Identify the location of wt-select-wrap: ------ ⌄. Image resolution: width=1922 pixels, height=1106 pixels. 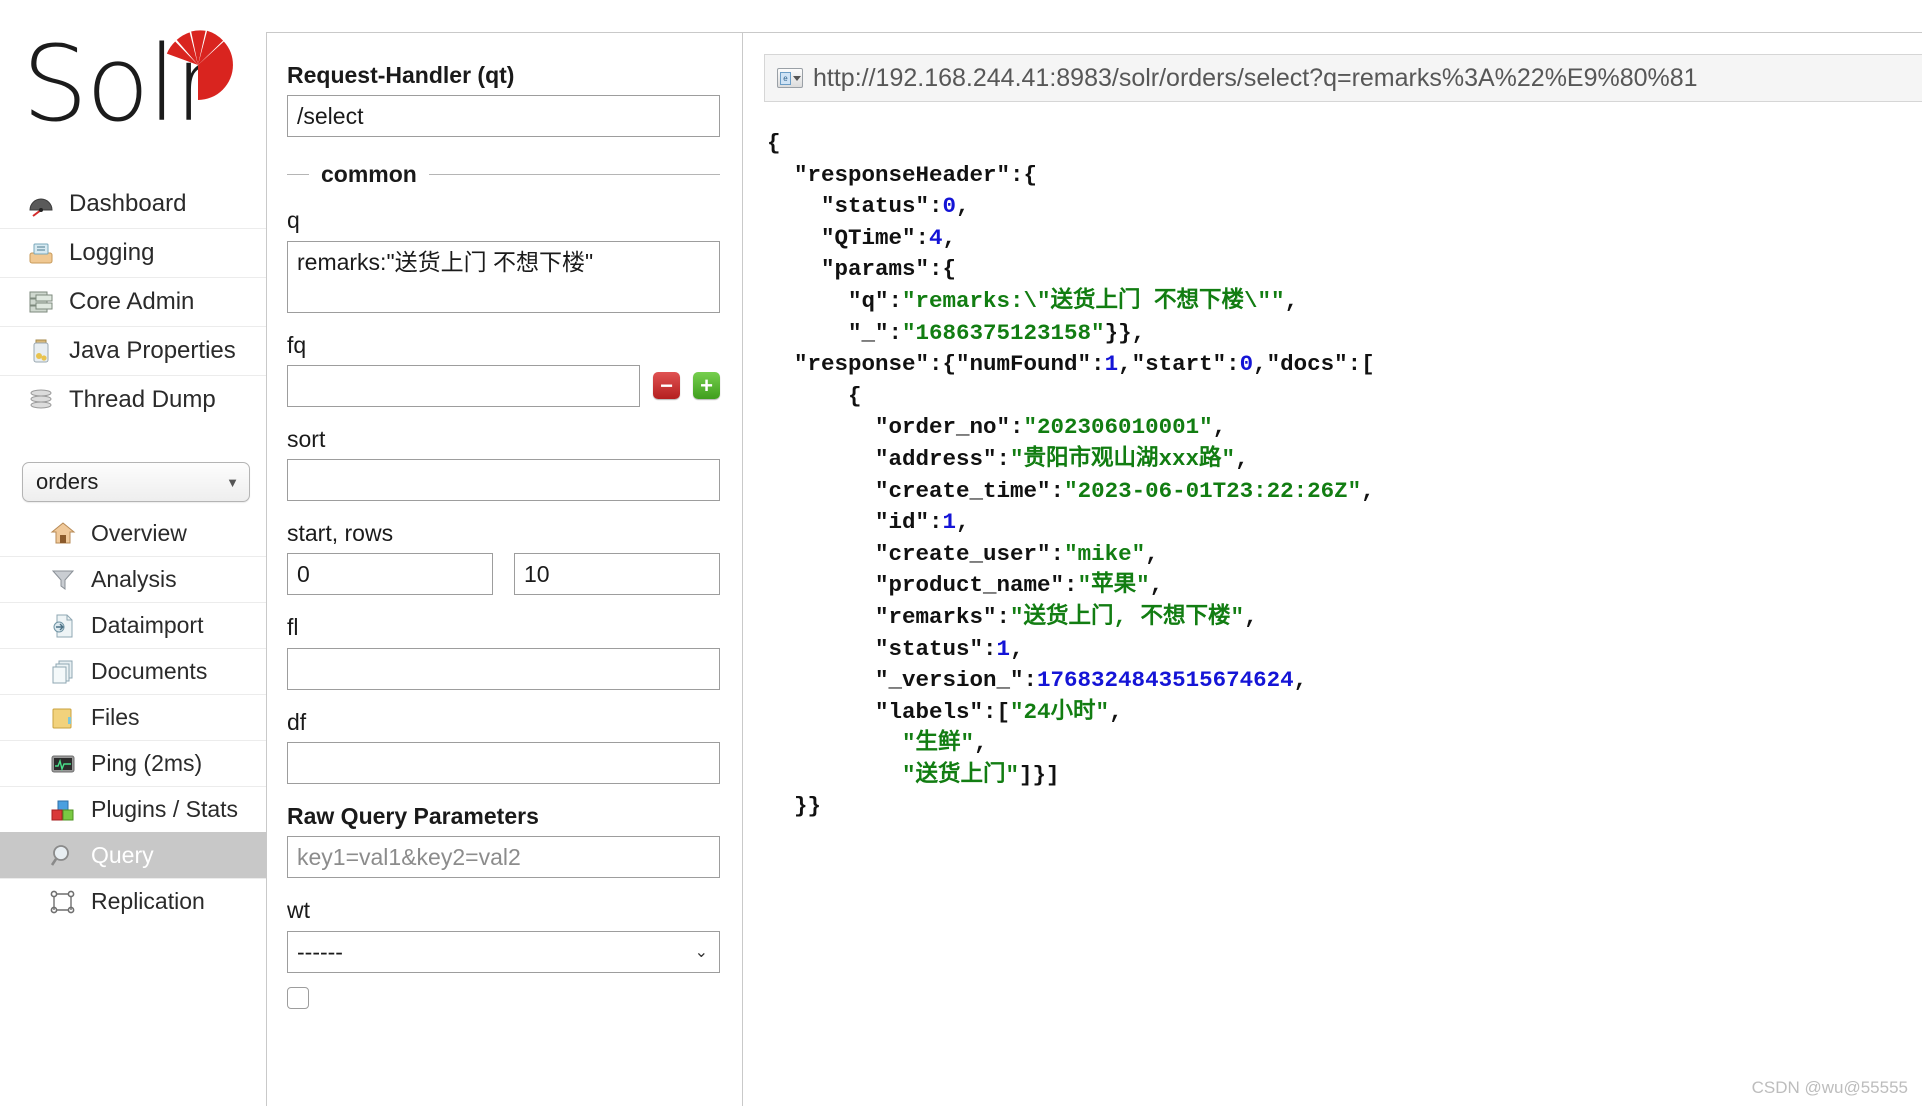
(503, 951).